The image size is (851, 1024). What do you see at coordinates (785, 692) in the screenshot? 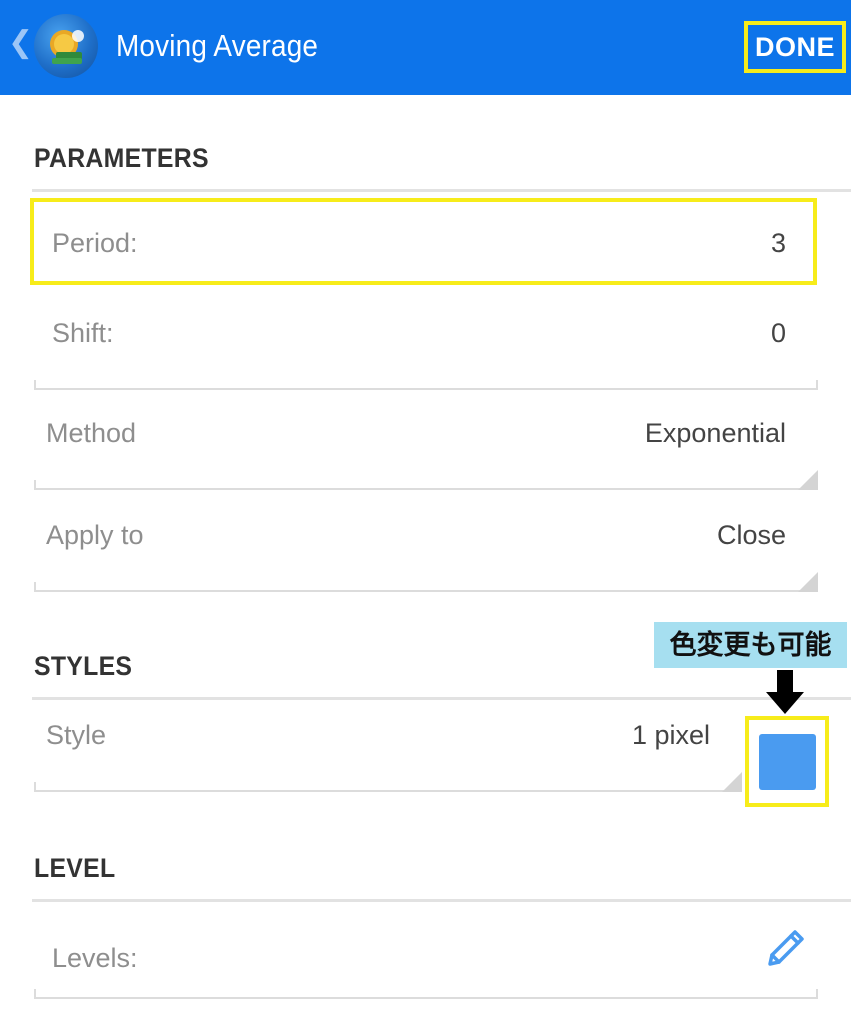
I see `arrow-down-icon` at bounding box center [785, 692].